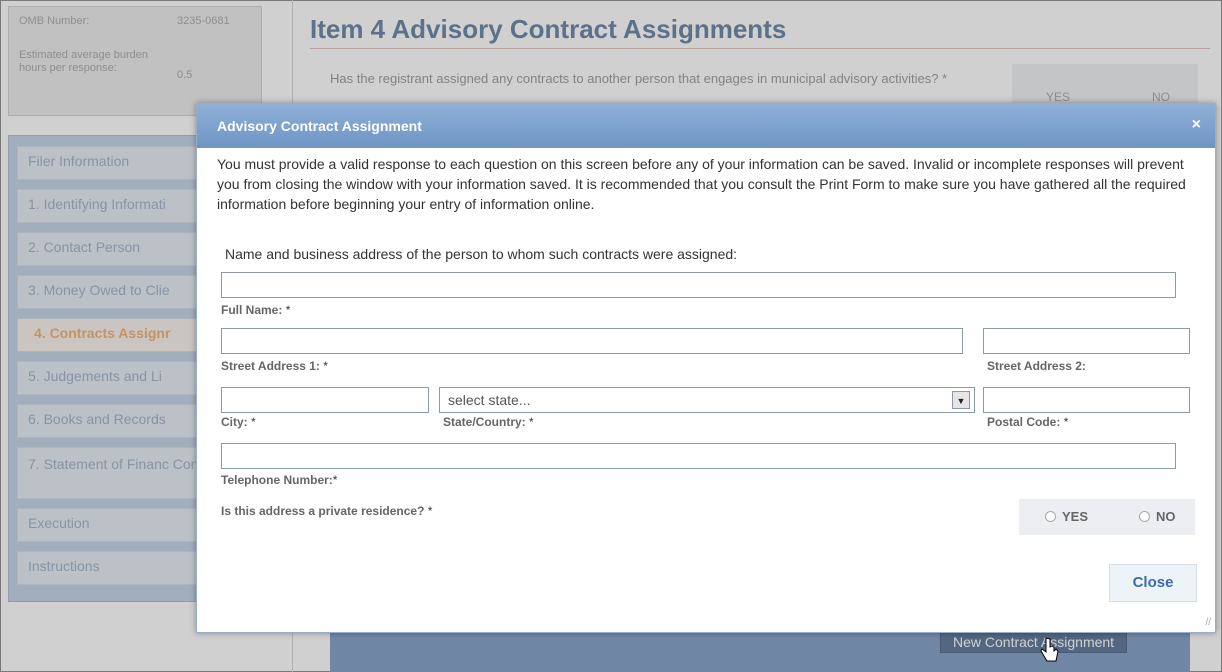  I want to click on street-address-2-label: Street Address 2:, so click(1036, 366).